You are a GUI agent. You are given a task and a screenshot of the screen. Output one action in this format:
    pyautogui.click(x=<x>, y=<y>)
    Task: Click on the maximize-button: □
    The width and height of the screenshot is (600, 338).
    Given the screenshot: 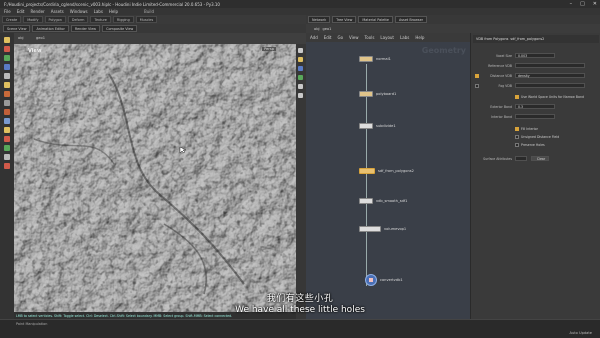 What is the action you would take?
    pyautogui.click(x=582, y=4)
    